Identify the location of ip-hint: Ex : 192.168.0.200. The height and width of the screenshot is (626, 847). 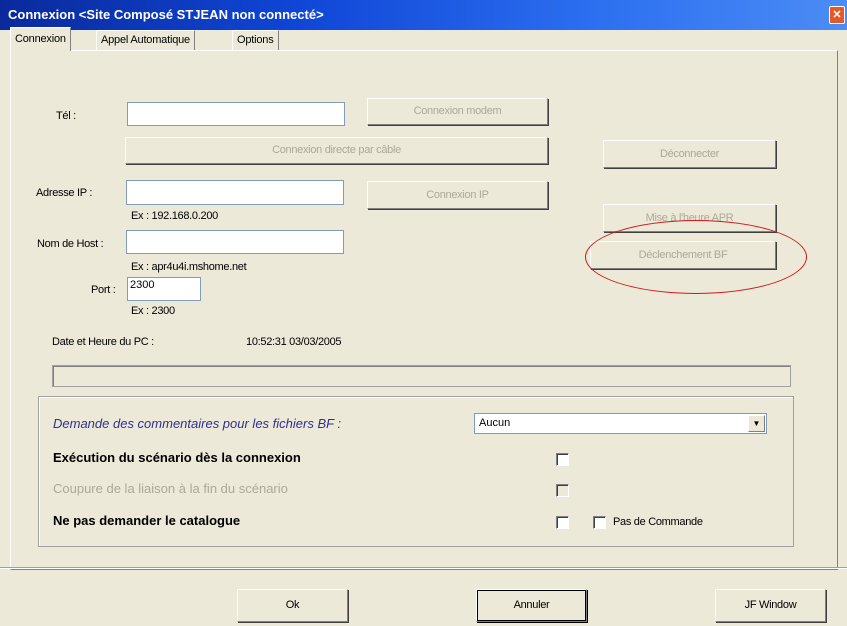
(174, 216).